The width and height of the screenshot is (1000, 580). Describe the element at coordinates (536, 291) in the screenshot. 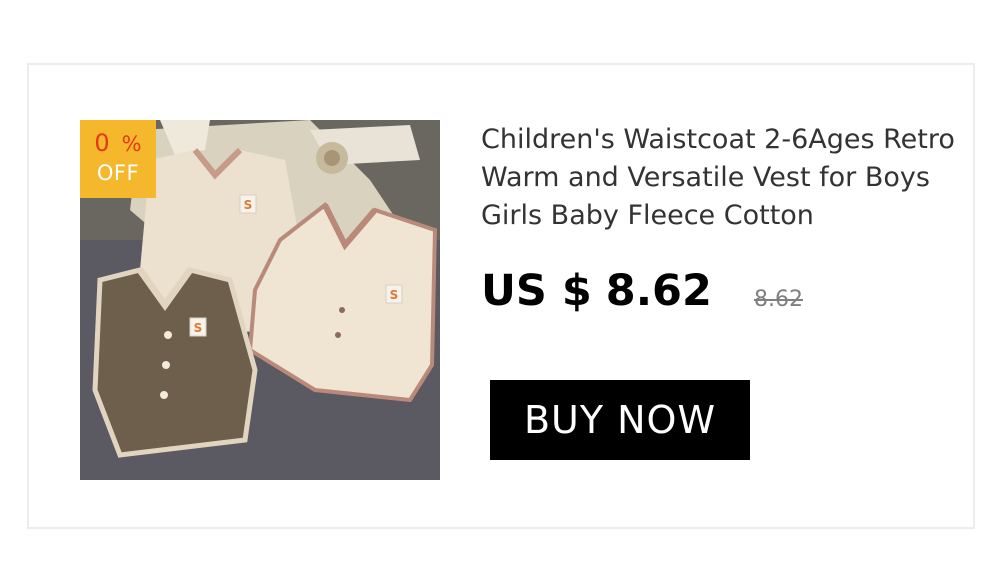

I see `price-currency: US $` at that location.